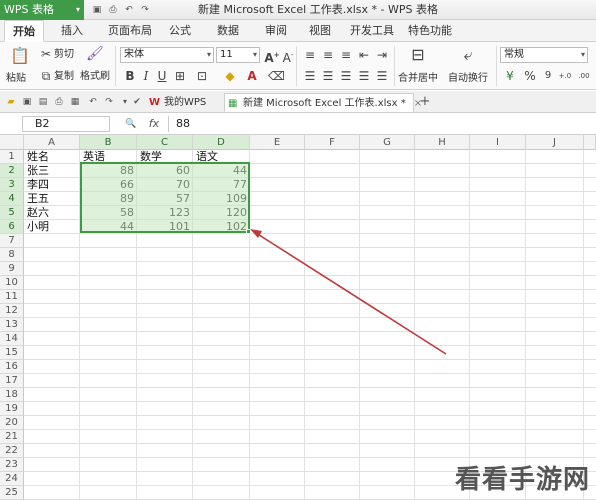  What do you see at coordinates (348, 292) in the screenshot?
I see `annotation-arrow` at bounding box center [348, 292].